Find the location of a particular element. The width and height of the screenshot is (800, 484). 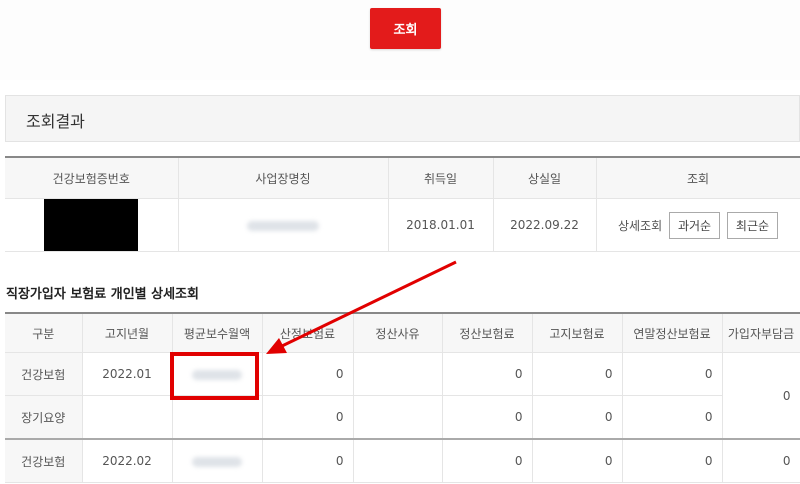

blurred-avg-salary is located at coordinates (217, 461).